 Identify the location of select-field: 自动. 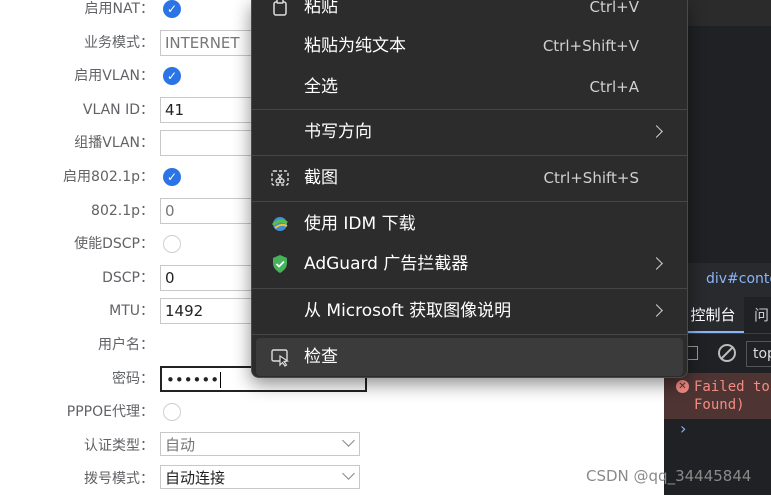
(260, 443).